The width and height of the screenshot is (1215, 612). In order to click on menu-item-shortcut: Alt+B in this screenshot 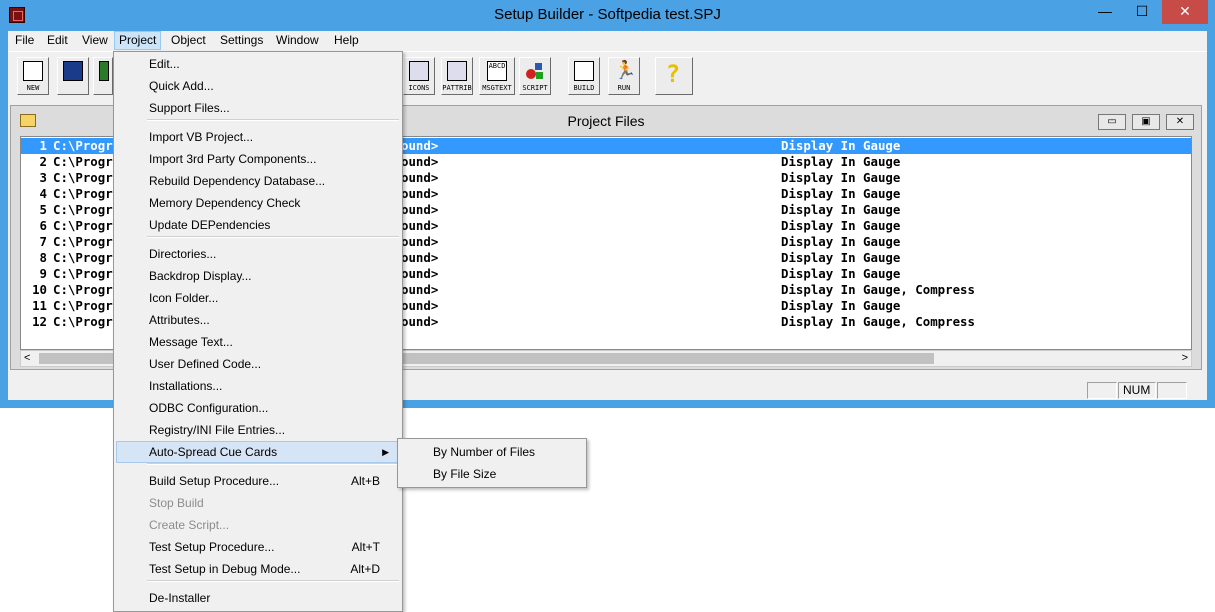, I will do `click(365, 481)`.